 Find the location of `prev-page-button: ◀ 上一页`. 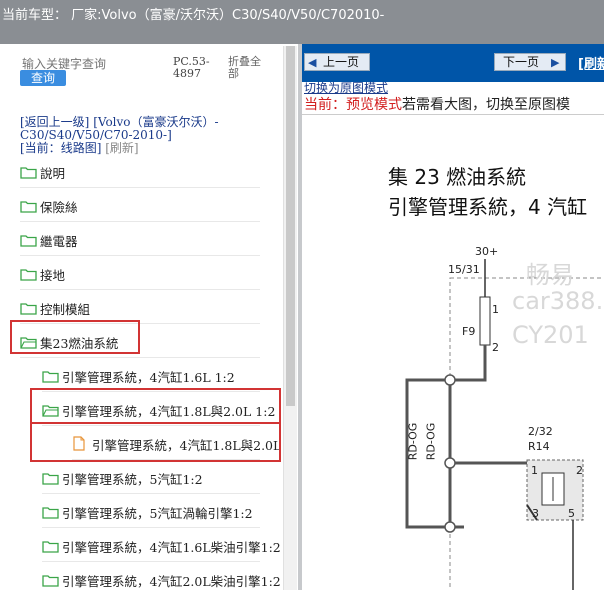

prev-page-button: ◀ 上一页 is located at coordinates (337, 62).